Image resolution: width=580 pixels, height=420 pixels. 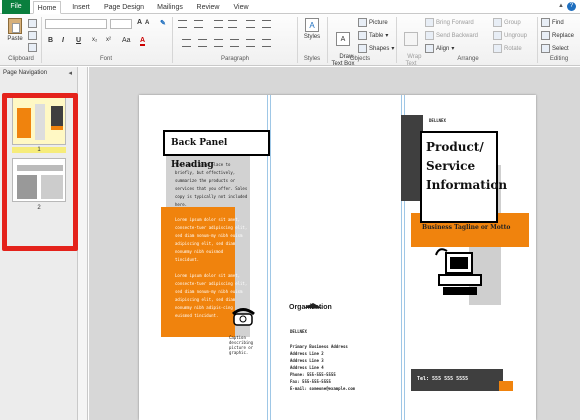 I want to click on tab-insert: Insert, so click(x=81, y=7).